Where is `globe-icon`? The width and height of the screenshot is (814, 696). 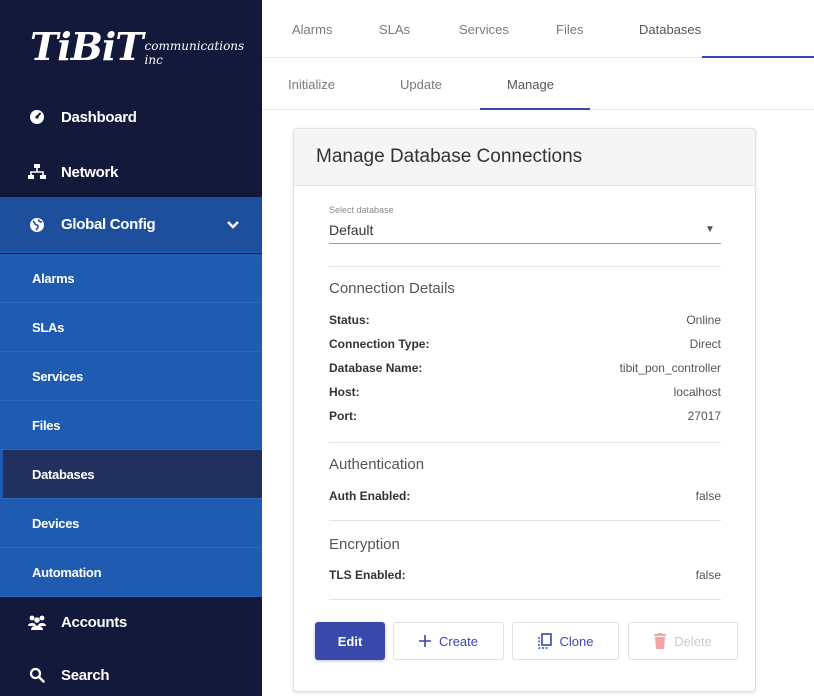
globe-icon is located at coordinates (37, 225).